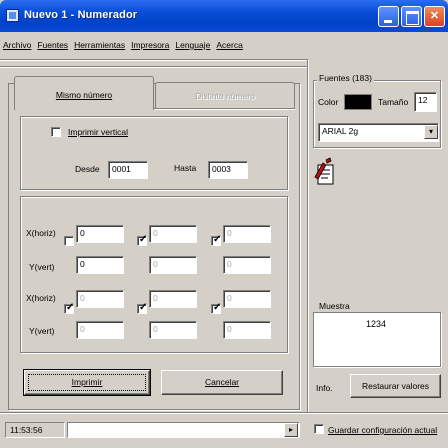 This screenshot has width=448, height=448. Describe the element at coordinates (100, 330) in the screenshot. I see `y-input-4: 0` at that location.